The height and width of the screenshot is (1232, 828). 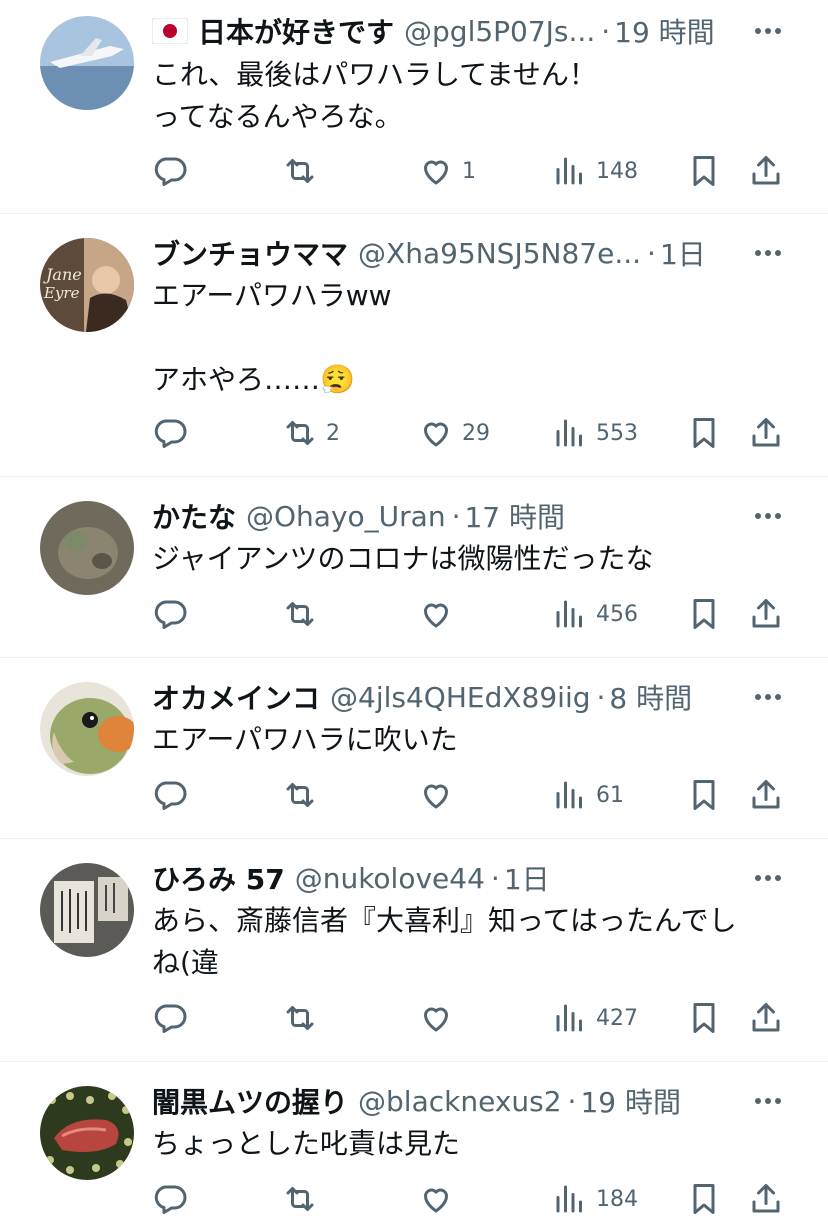 What do you see at coordinates (472, 1018) in the screenshot?
I see `action-bar: 427` at bounding box center [472, 1018].